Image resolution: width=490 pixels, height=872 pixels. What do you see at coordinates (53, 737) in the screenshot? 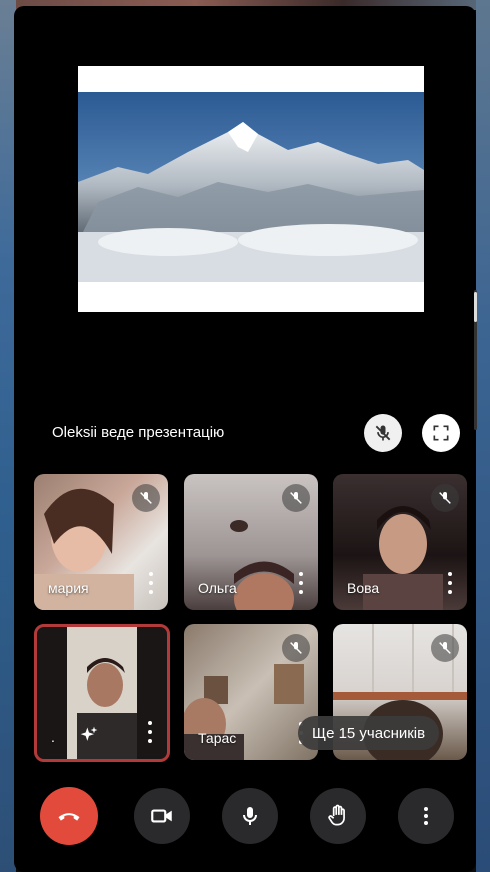
I see `participant-name: .` at bounding box center [53, 737].